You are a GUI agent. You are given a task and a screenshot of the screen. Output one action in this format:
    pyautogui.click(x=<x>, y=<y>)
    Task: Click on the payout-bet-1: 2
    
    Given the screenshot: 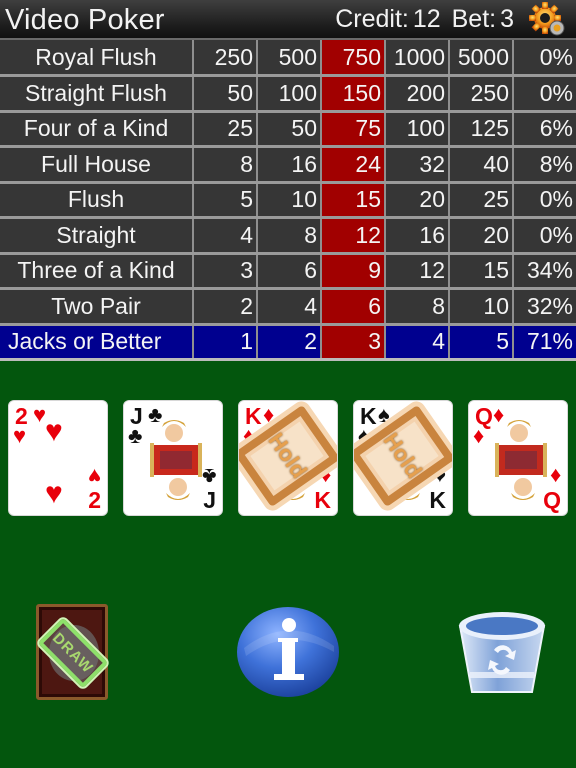 What is the action you would take?
    pyautogui.click(x=225, y=307)
    